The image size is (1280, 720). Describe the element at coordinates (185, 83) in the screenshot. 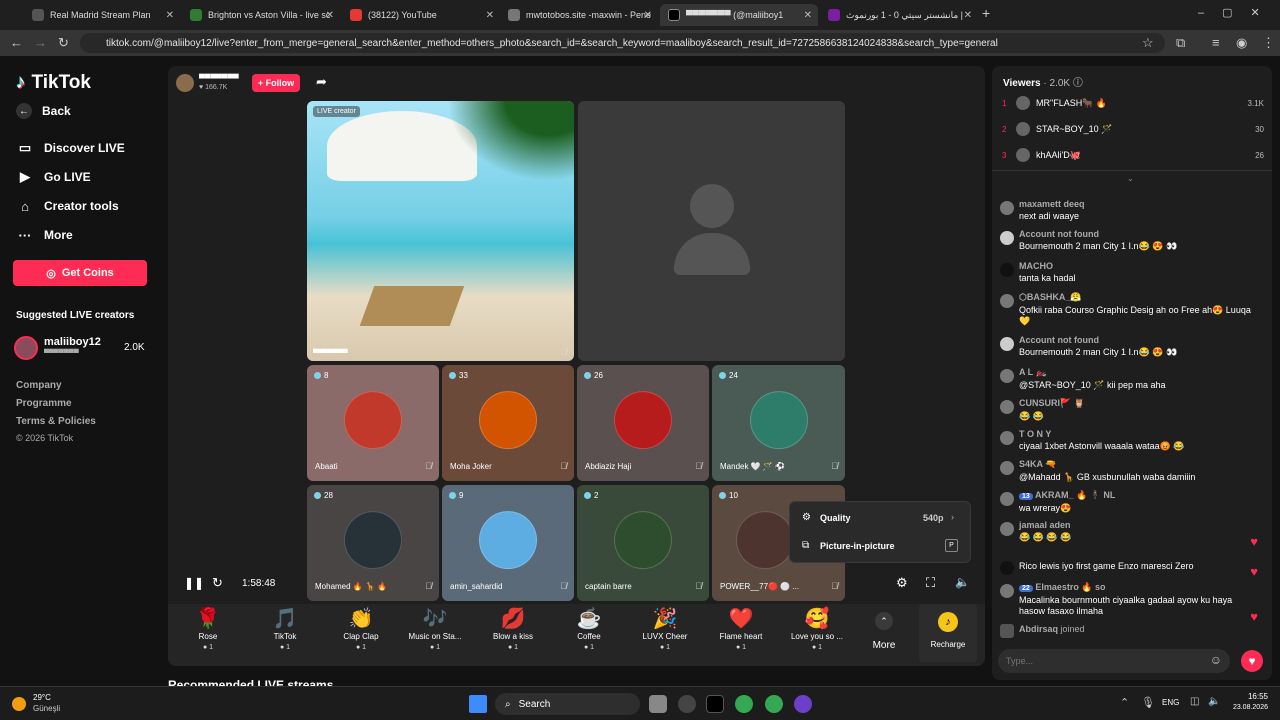

I see `host-avatar` at that location.